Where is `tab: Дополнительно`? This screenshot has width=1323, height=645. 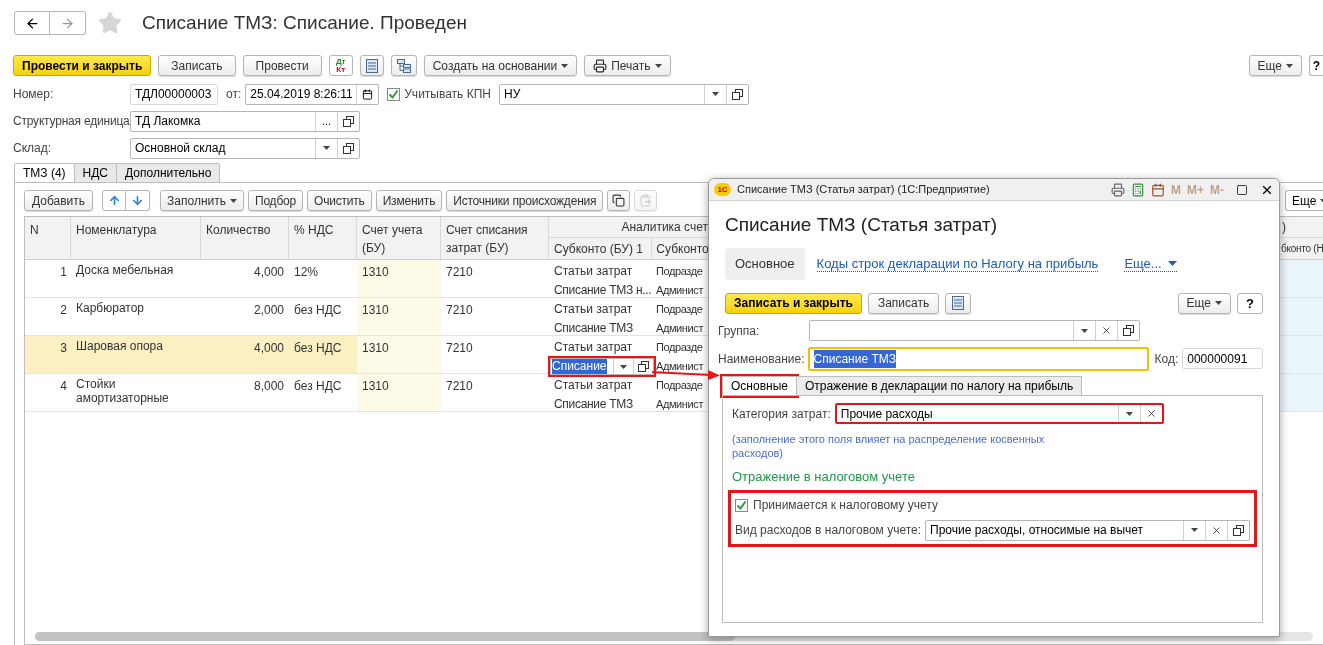
tab: Дополнительно is located at coordinates (168, 173).